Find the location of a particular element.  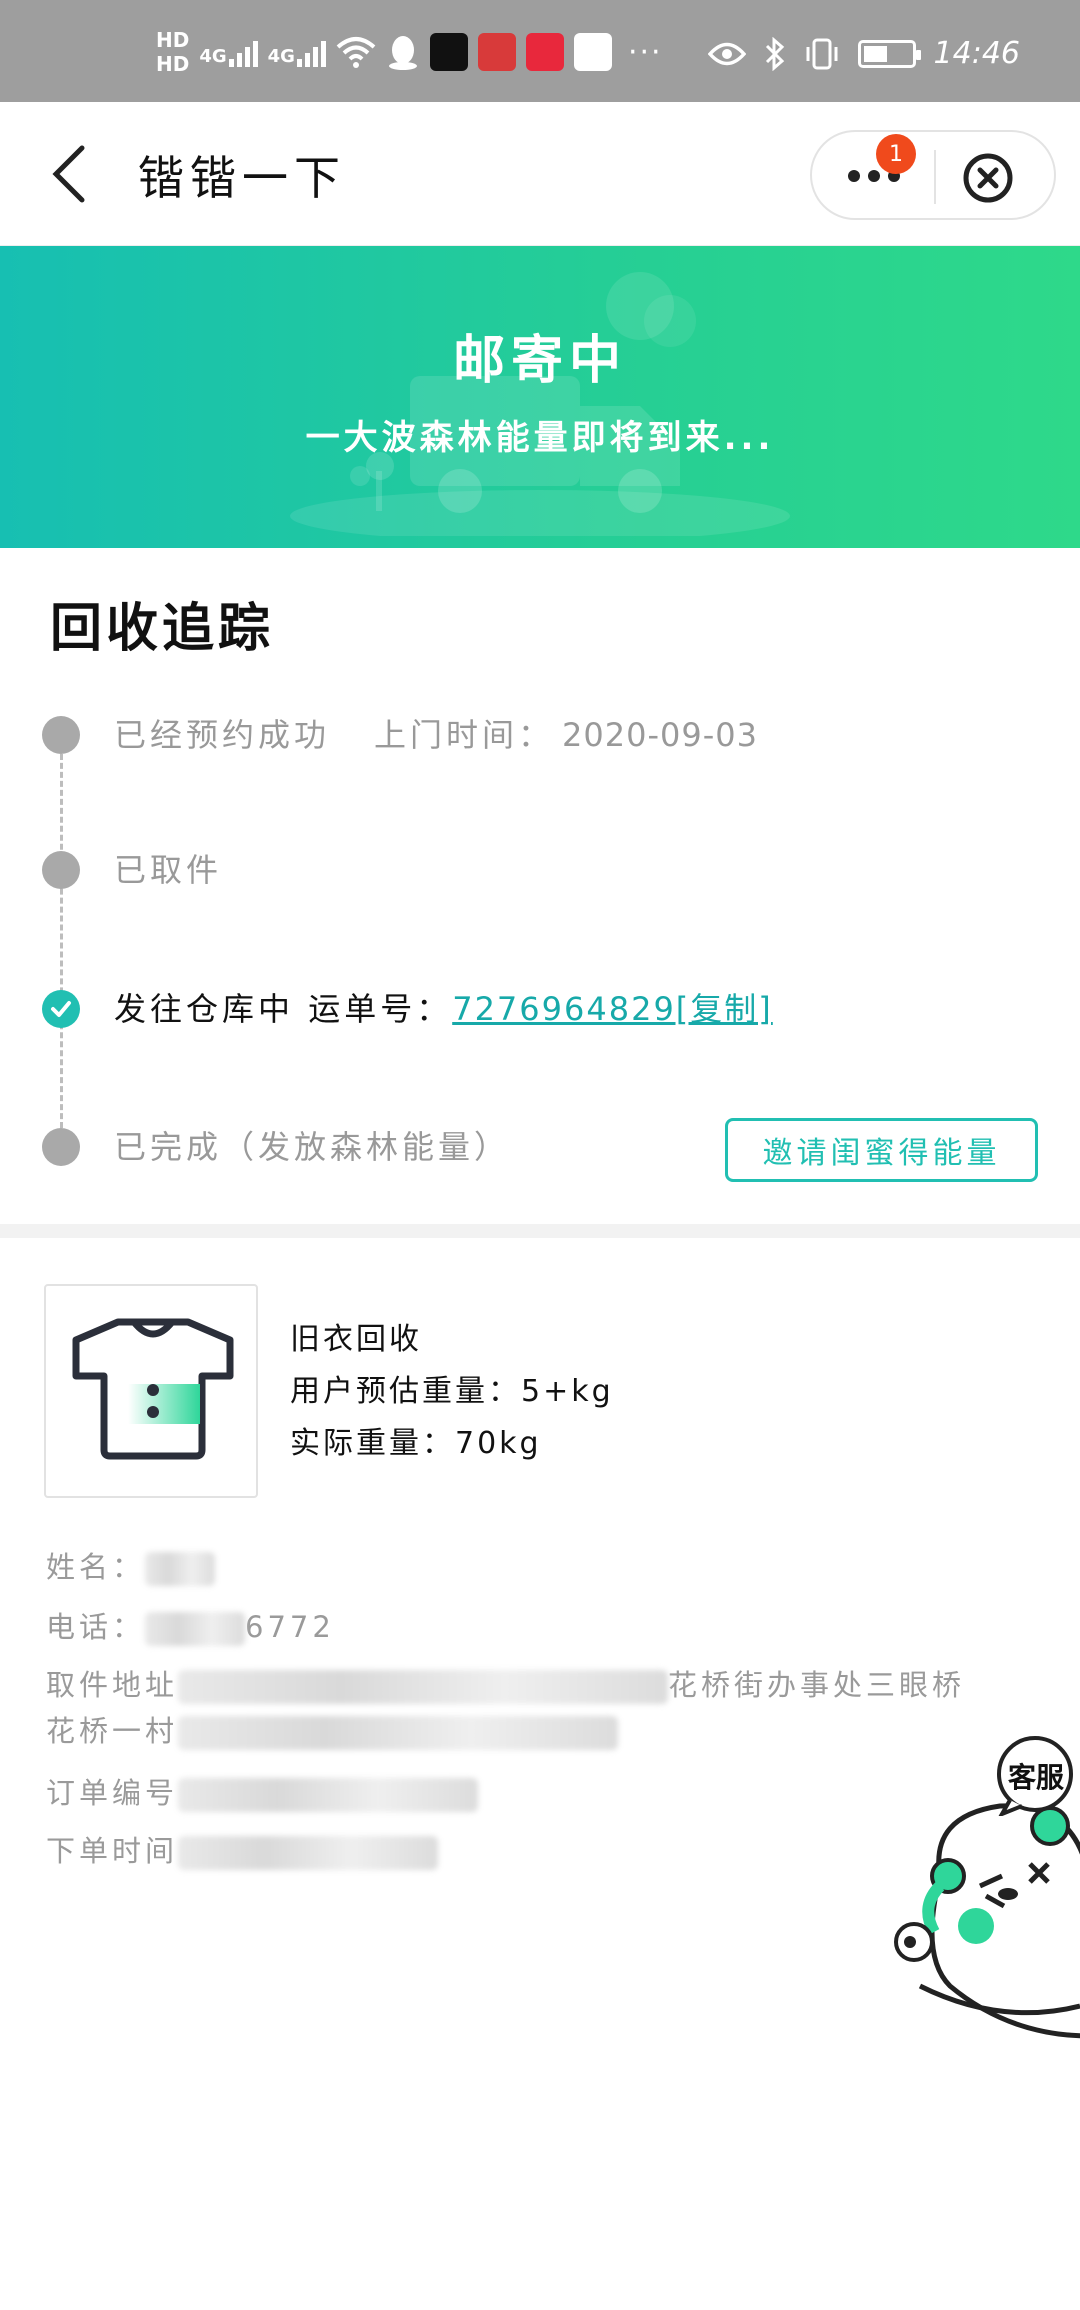

tshirt-icon is located at coordinates (153, 1389).